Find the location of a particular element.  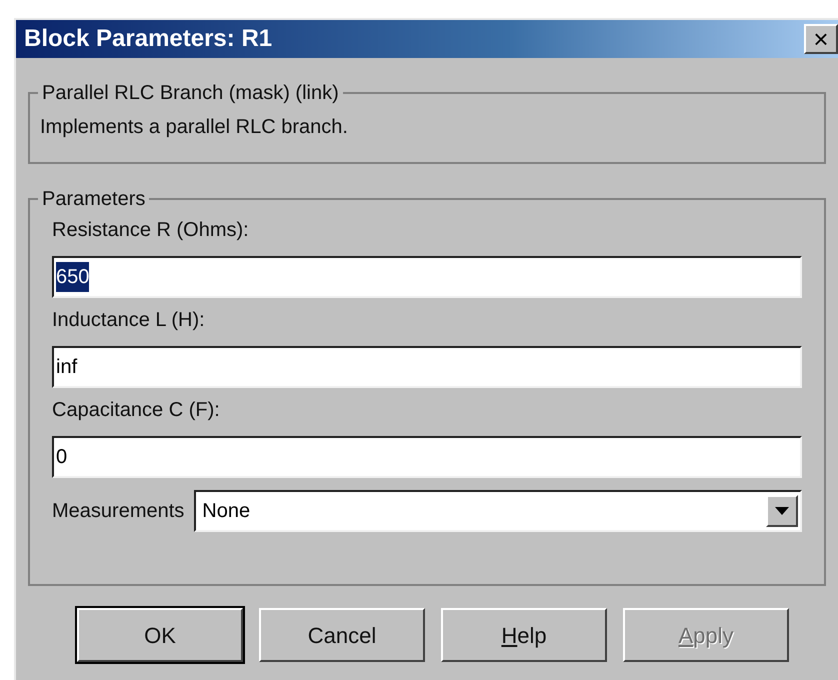

measurements-label: Measurements is located at coordinates (118, 511).